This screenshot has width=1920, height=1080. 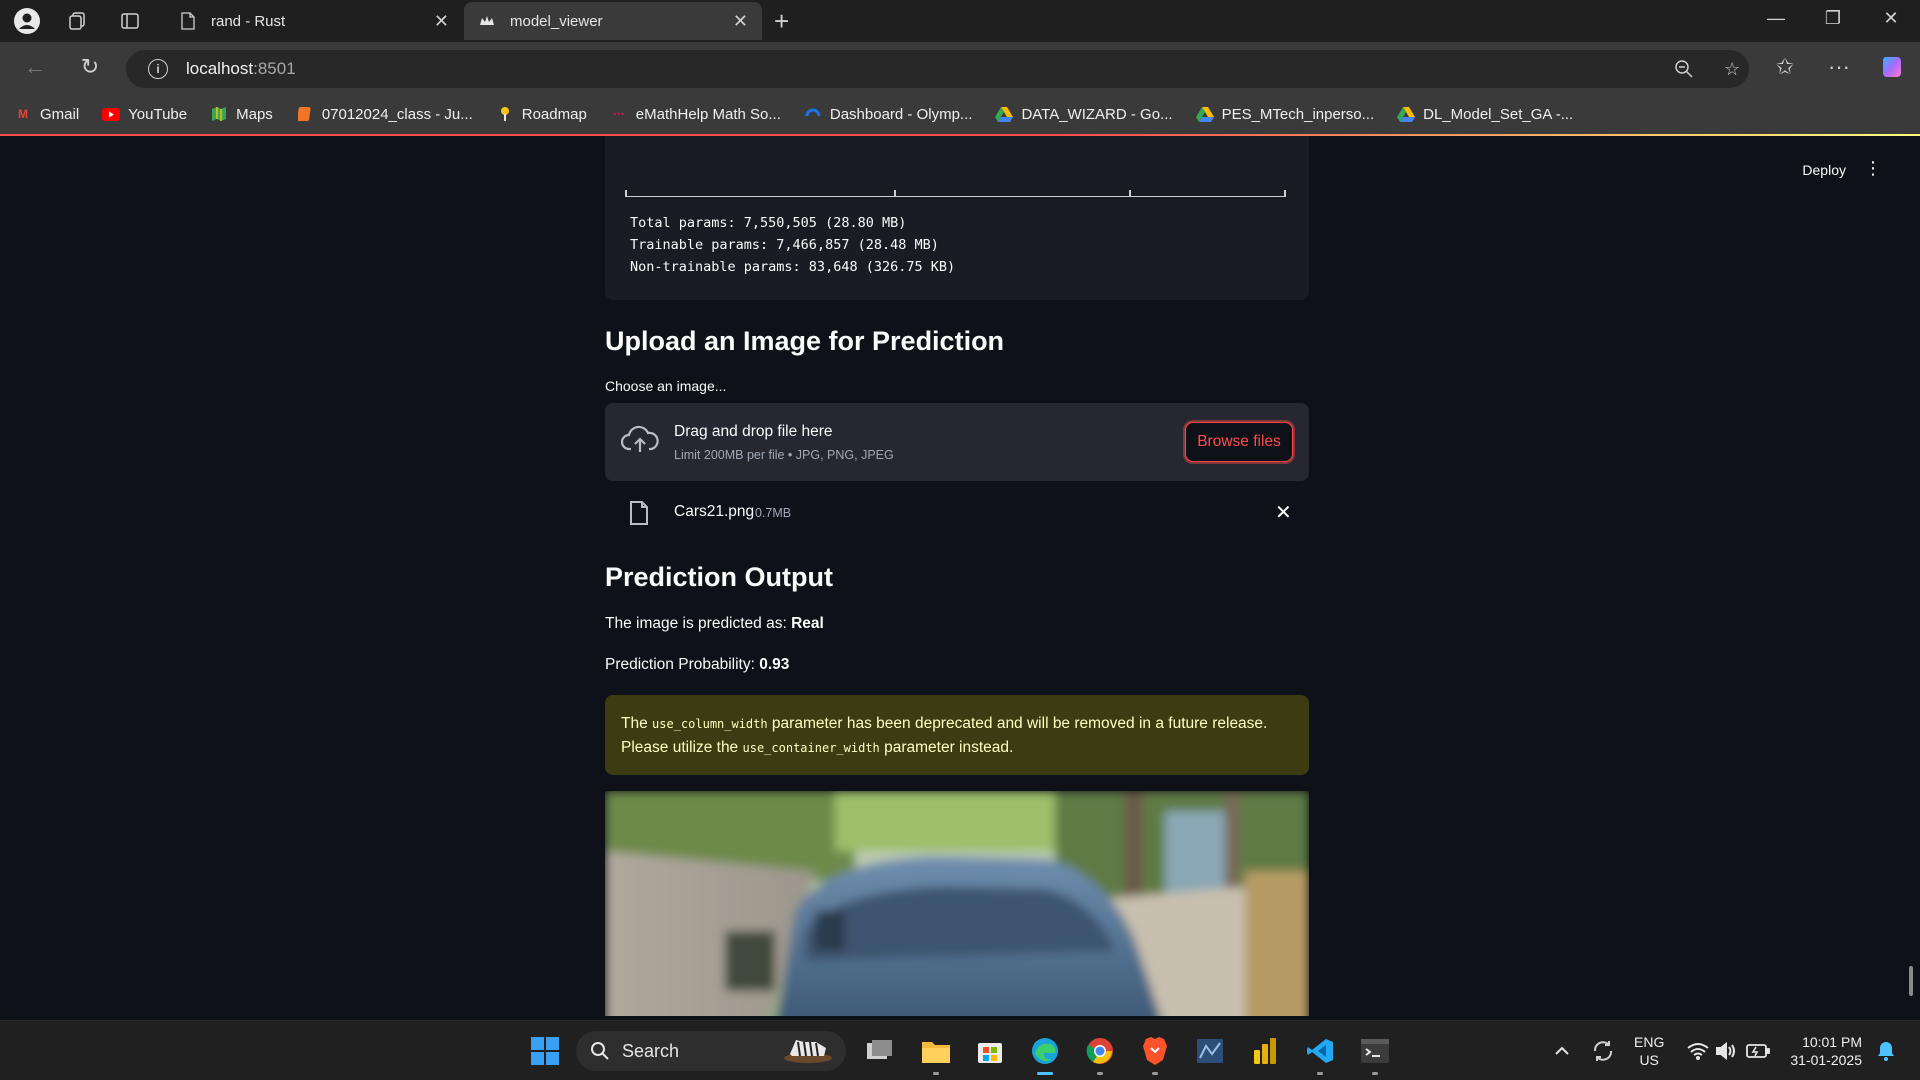 I want to click on summary-table-tick, so click(x=1130, y=193).